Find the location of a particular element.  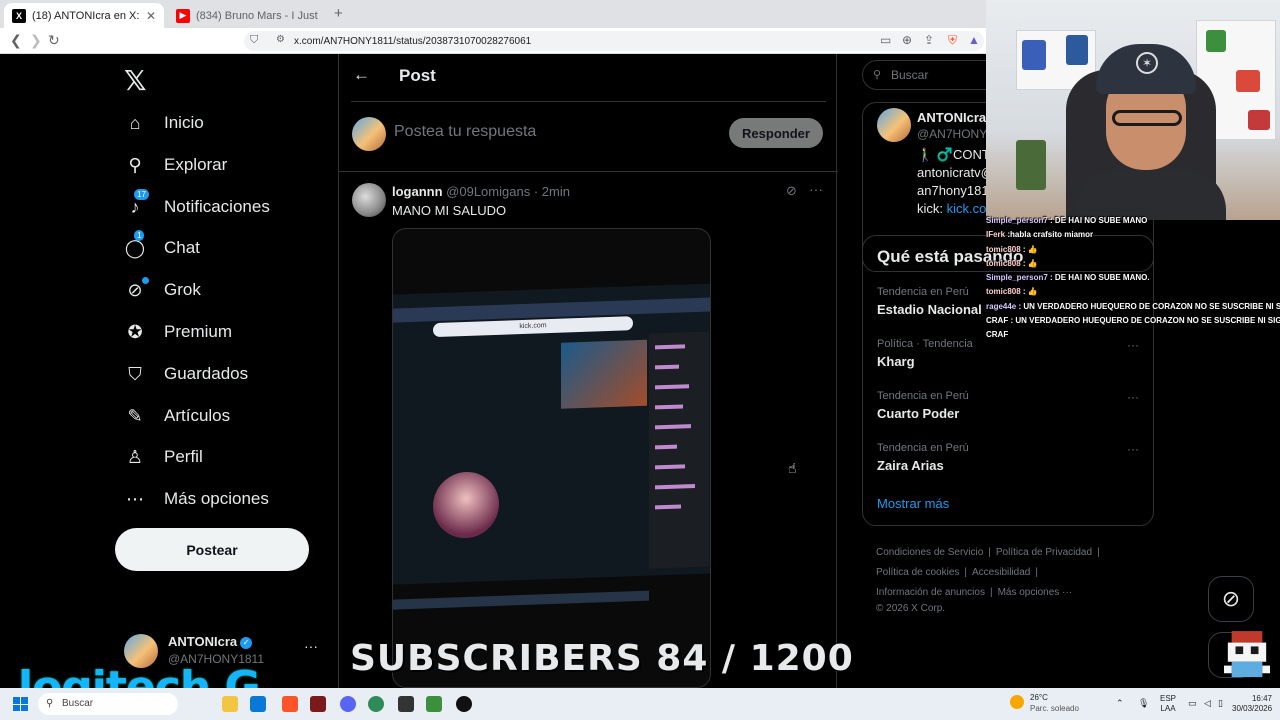

nav-item-articulos: ✎ Artículos is located at coordinates (177, 416).